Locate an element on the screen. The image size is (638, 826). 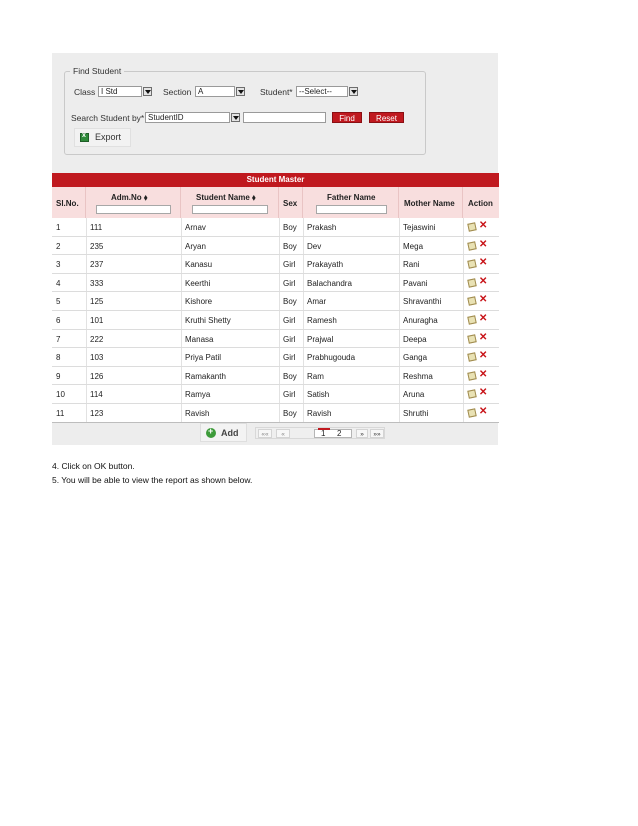
header-name-cell: Student Name ⬧ is located at coordinates (230, 202).